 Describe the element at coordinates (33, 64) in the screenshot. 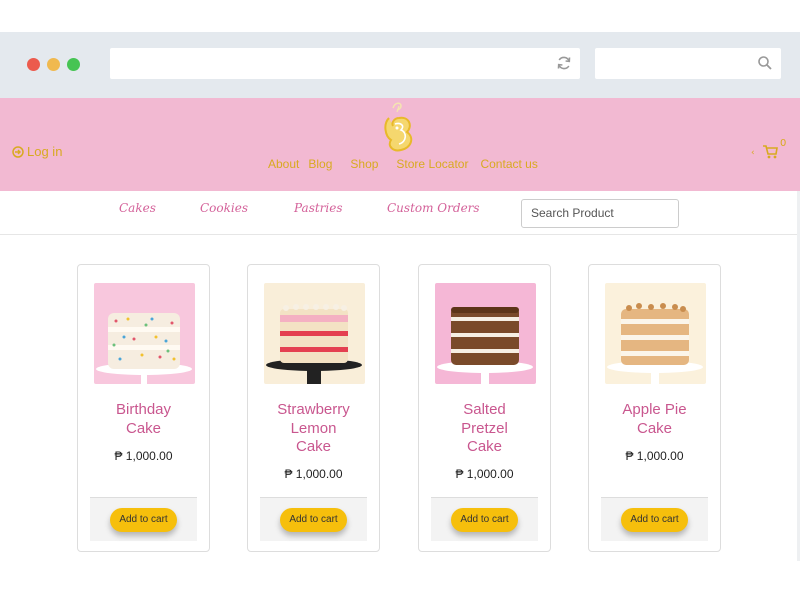

I see `close-window-button` at that location.